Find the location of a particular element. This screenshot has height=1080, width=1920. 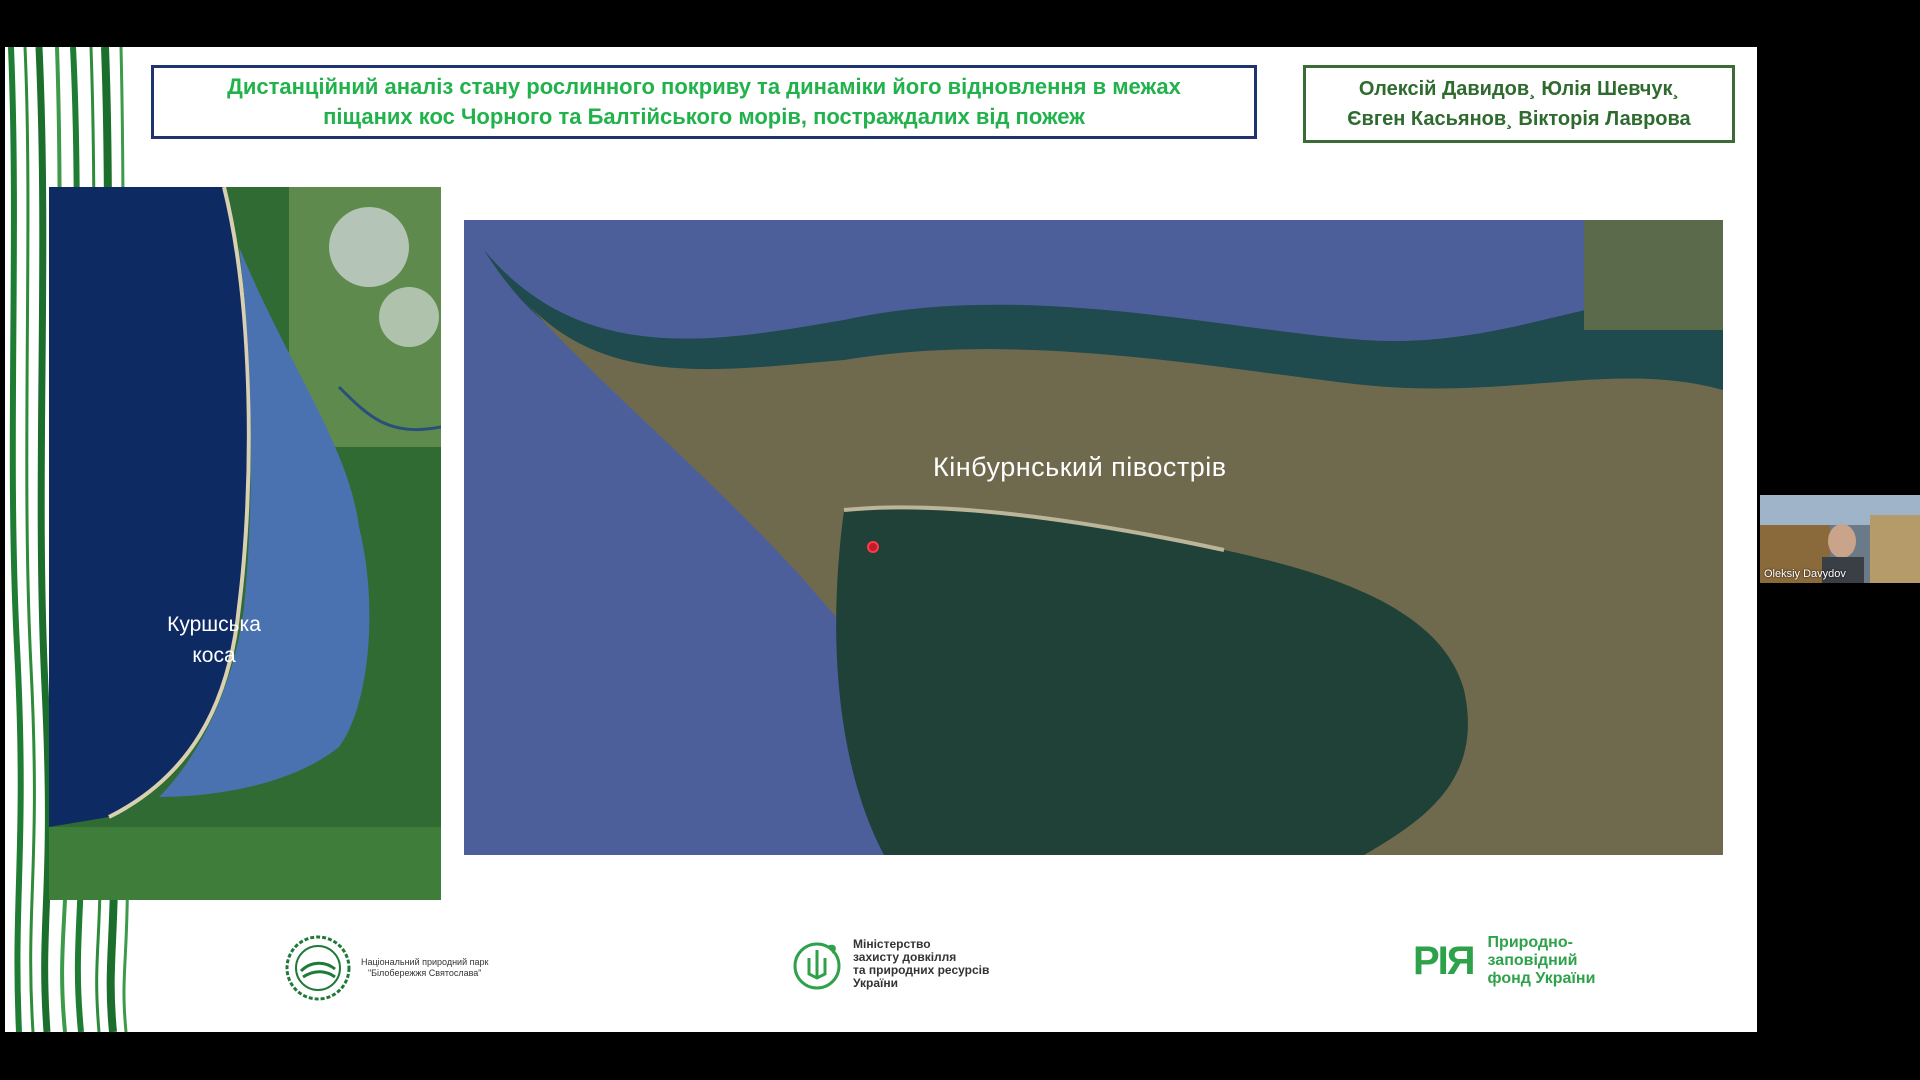

curonian-spit-satellite-map: Куршська коса is located at coordinates (245, 543).